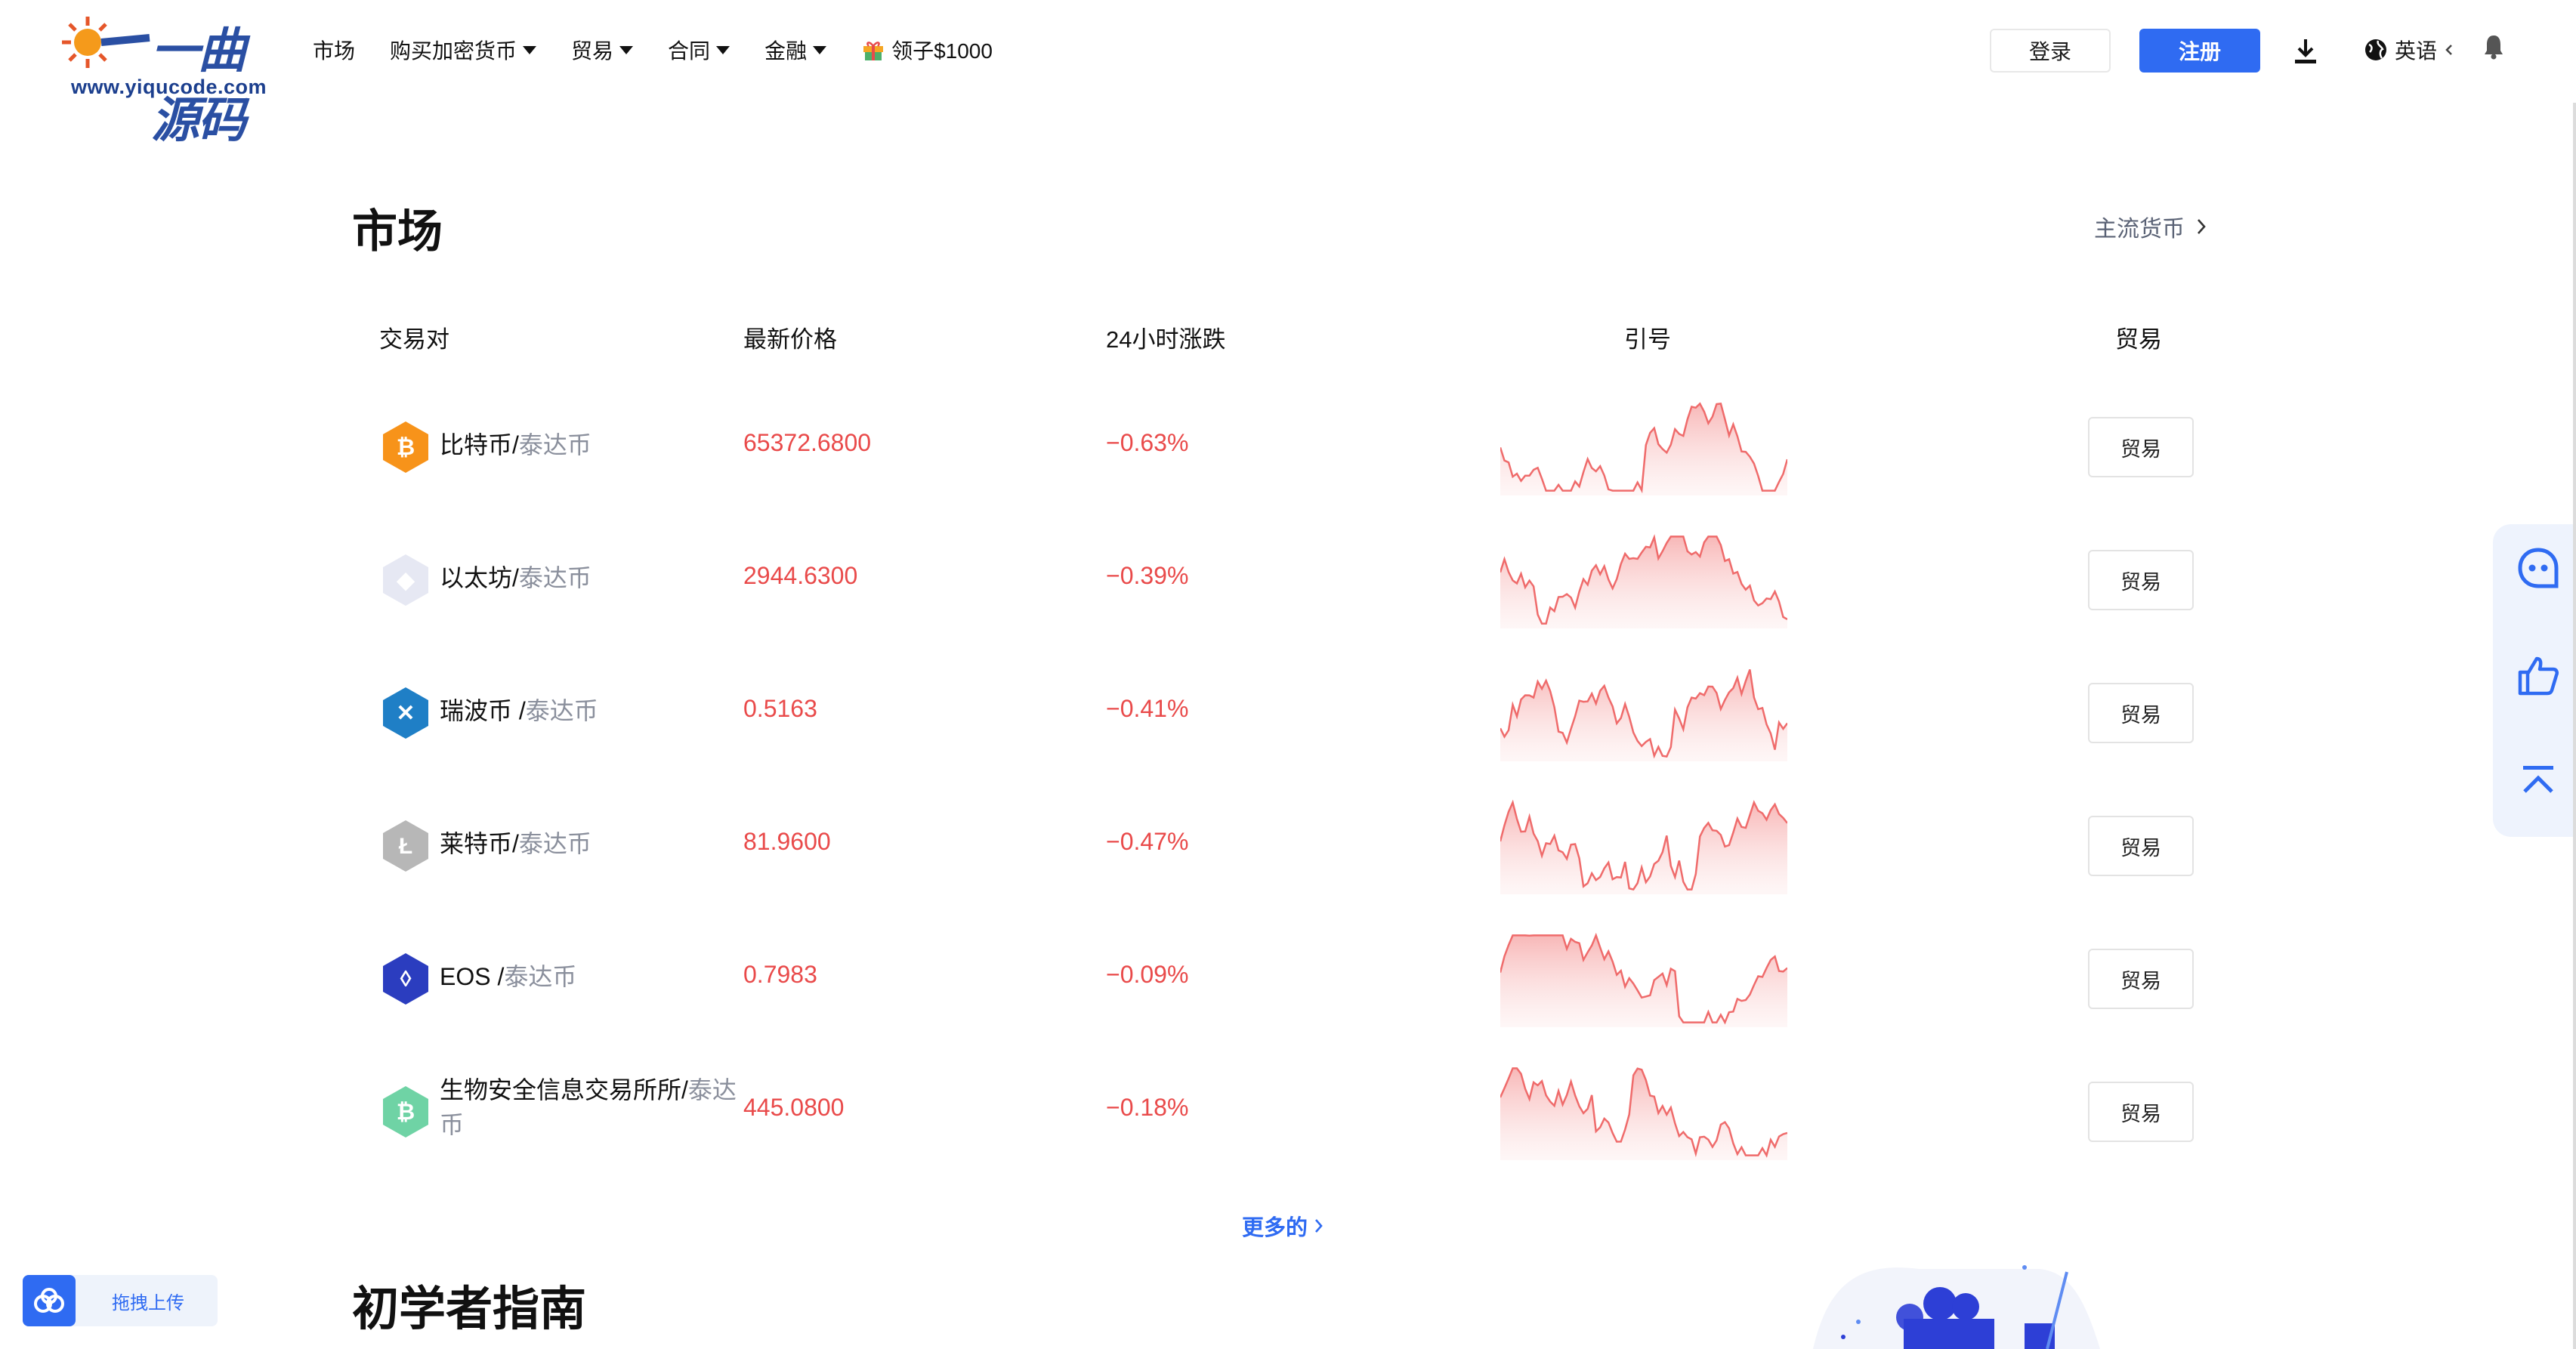 This screenshot has width=2576, height=1349. I want to click on pair-name: 生物安全信息交易所所/泰达币, so click(592, 1107).